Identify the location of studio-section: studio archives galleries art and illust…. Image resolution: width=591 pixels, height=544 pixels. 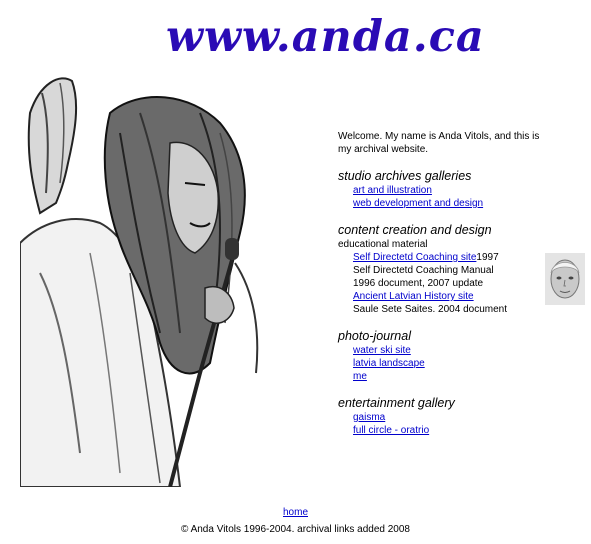
(440, 189).